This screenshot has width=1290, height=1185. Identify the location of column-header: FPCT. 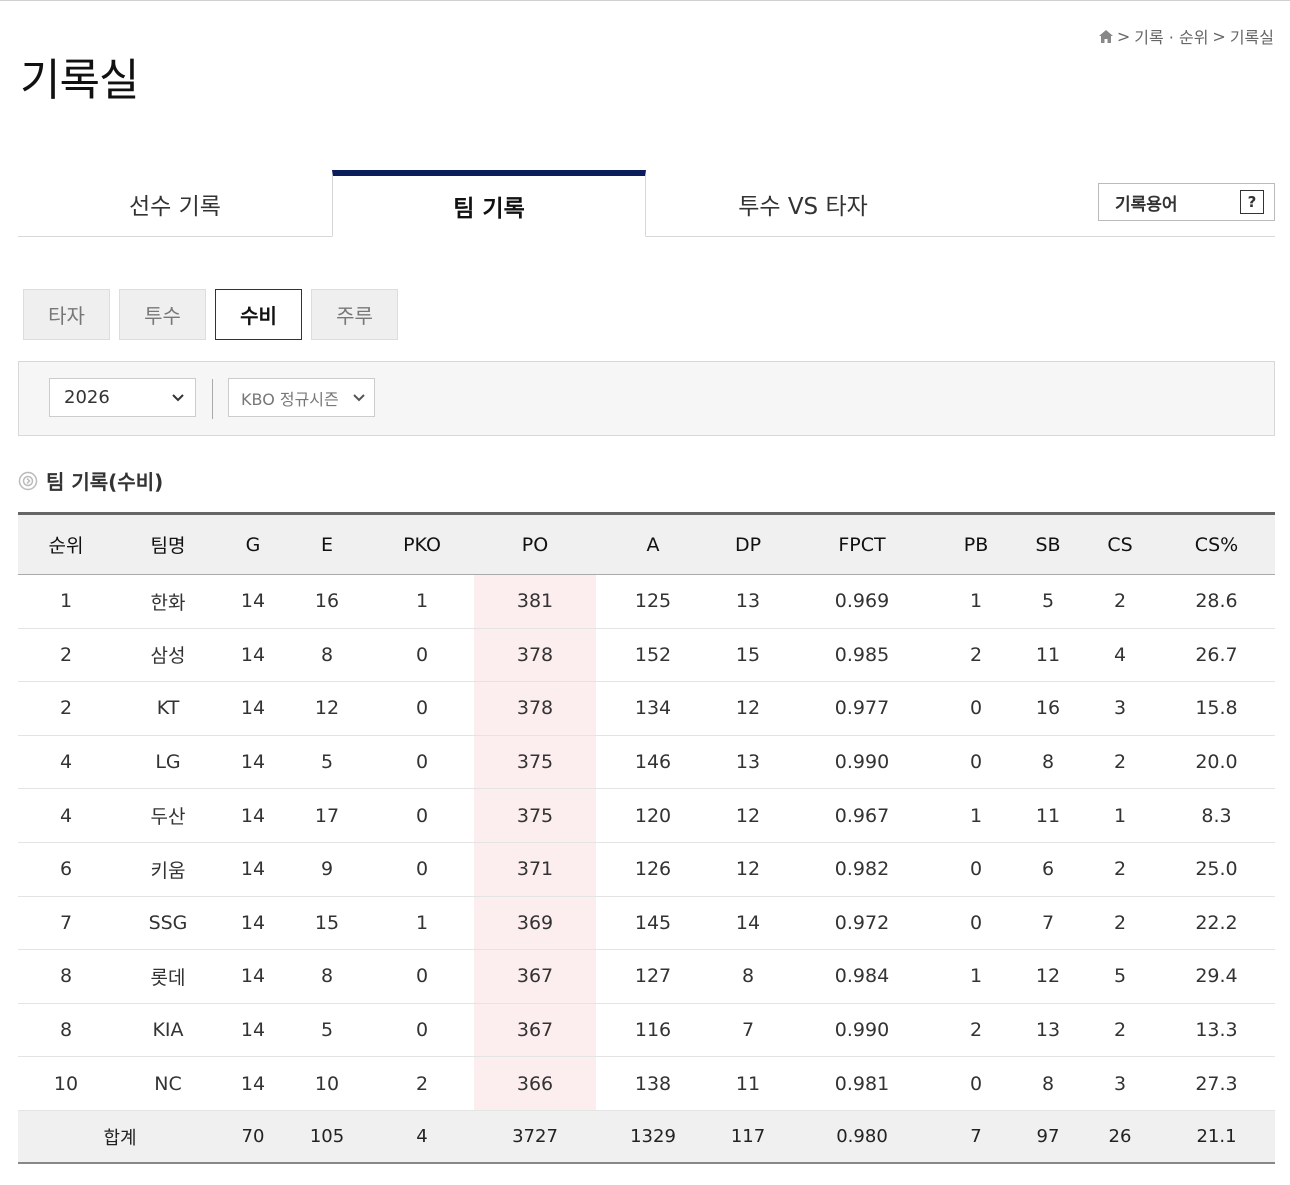
(862, 544).